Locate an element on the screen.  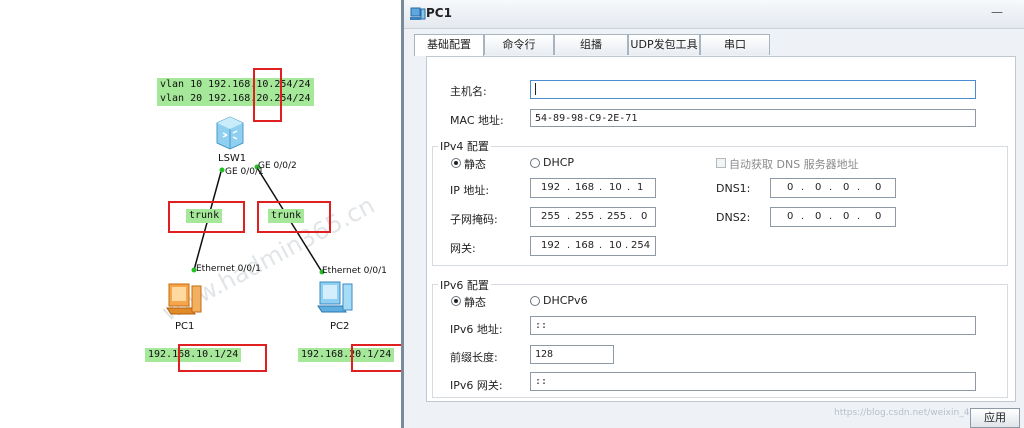
ipv6-static-radio is located at coordinates (456, 301).